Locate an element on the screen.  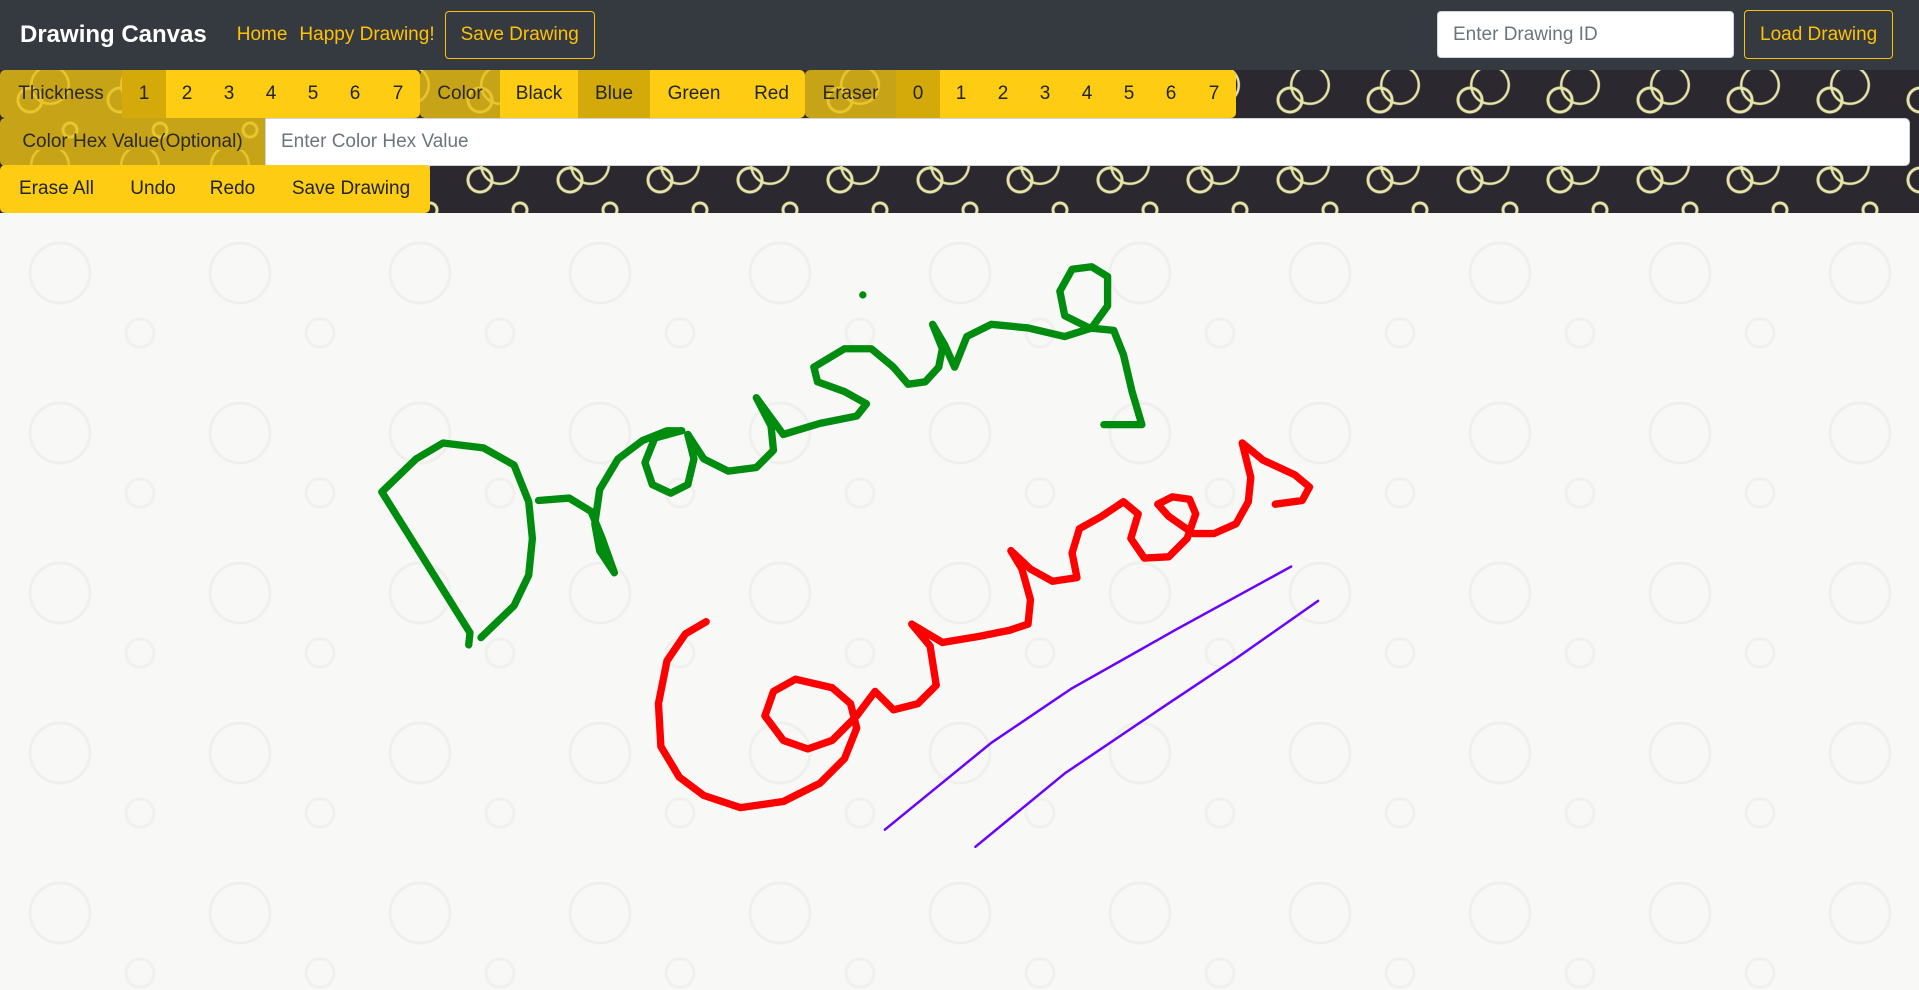
thickness-label: Thickness is located at coordinates (61, 94).